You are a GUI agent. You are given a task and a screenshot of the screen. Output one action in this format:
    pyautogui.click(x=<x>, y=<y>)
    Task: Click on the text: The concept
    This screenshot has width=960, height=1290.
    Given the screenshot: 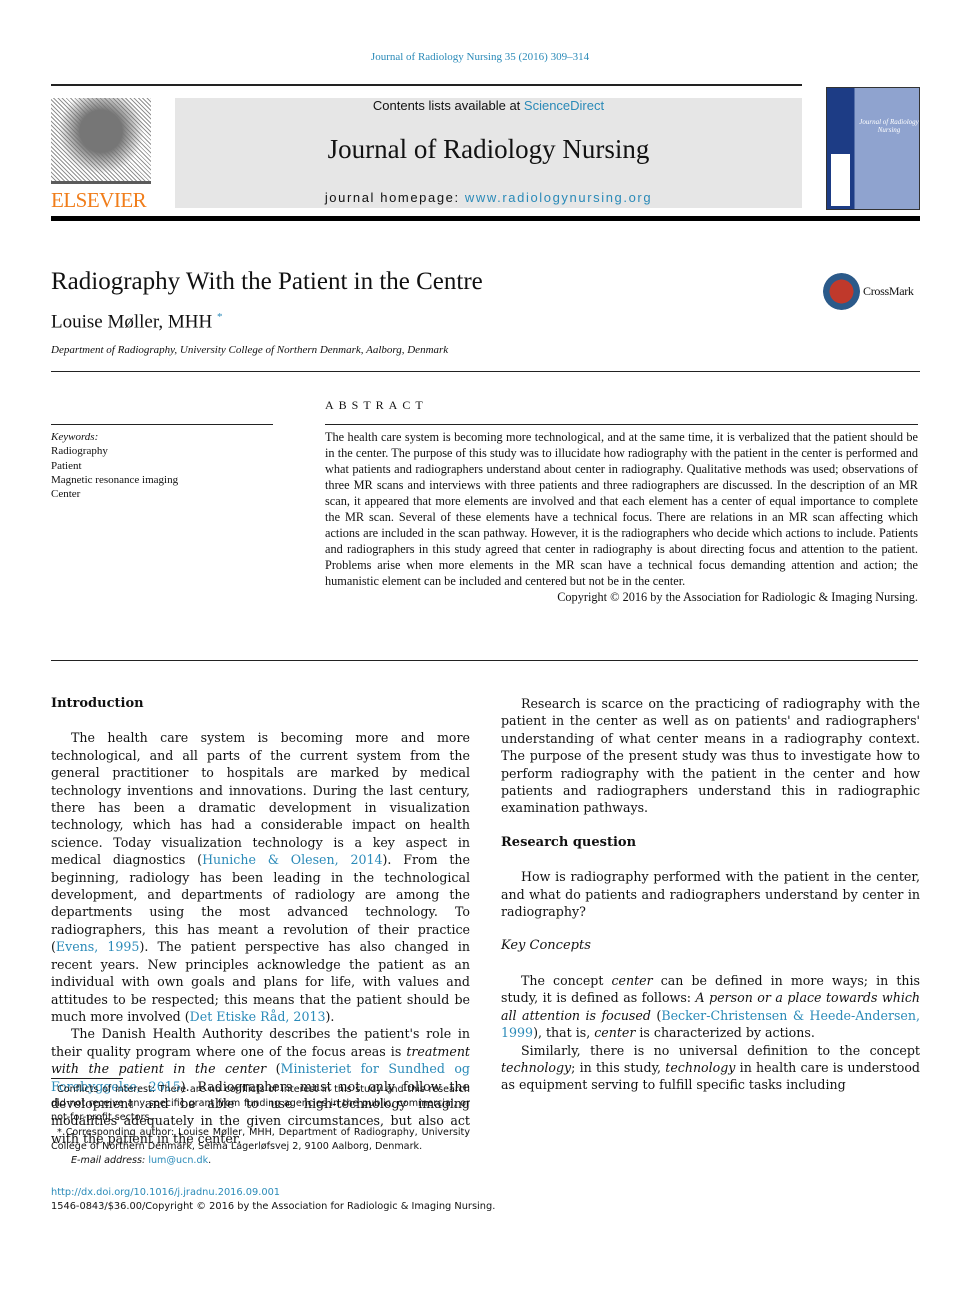 What is the action you would take?
    pyautogui.click(x=566, y=980)
    